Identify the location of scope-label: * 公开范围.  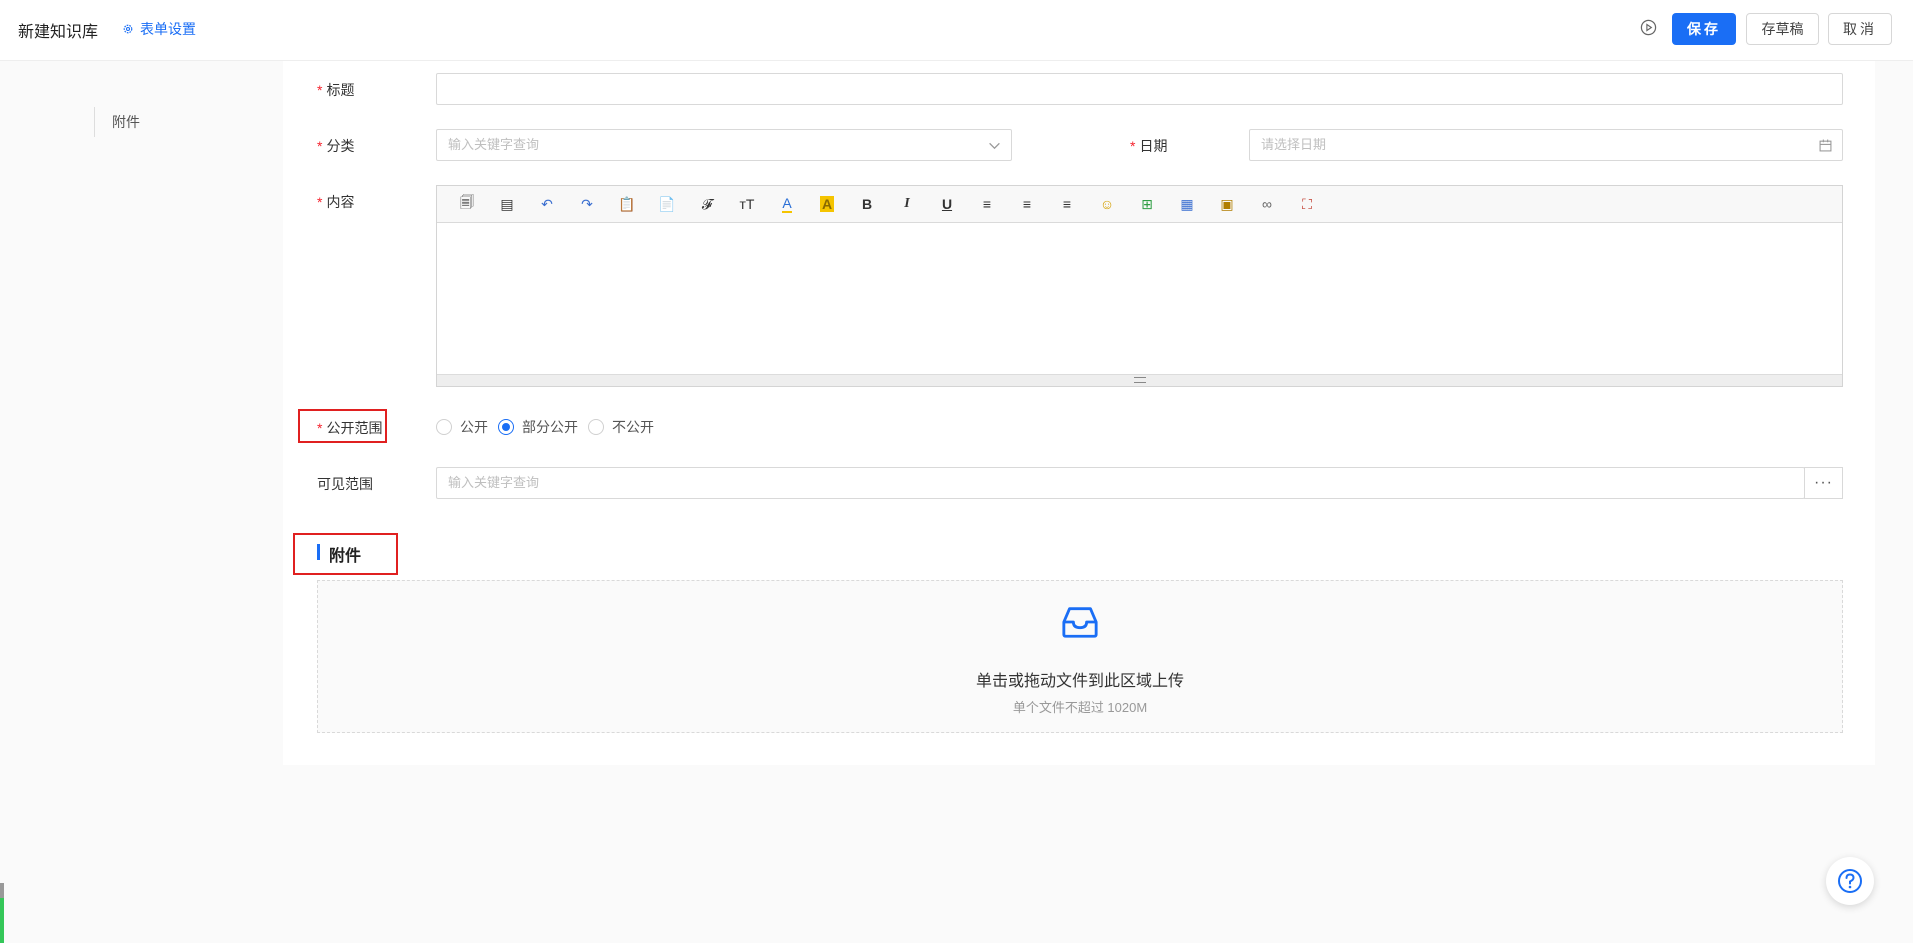
(349, 428).